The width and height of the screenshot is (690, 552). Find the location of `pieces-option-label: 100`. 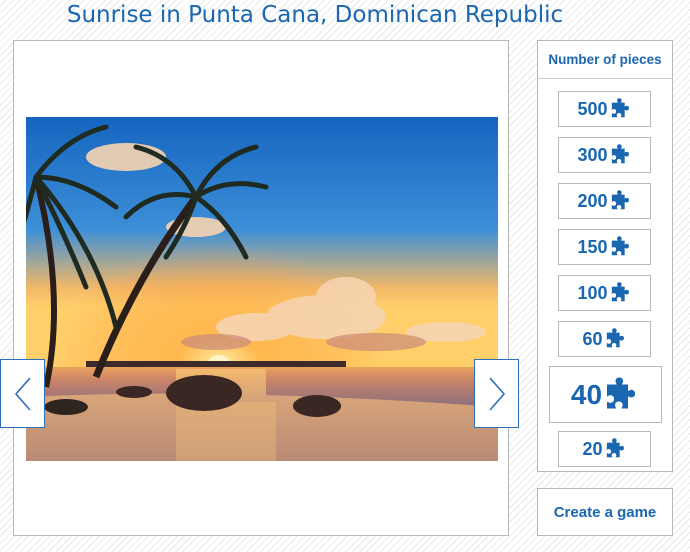

pieces-option-label: 100 is located at coordinates (592, 292).